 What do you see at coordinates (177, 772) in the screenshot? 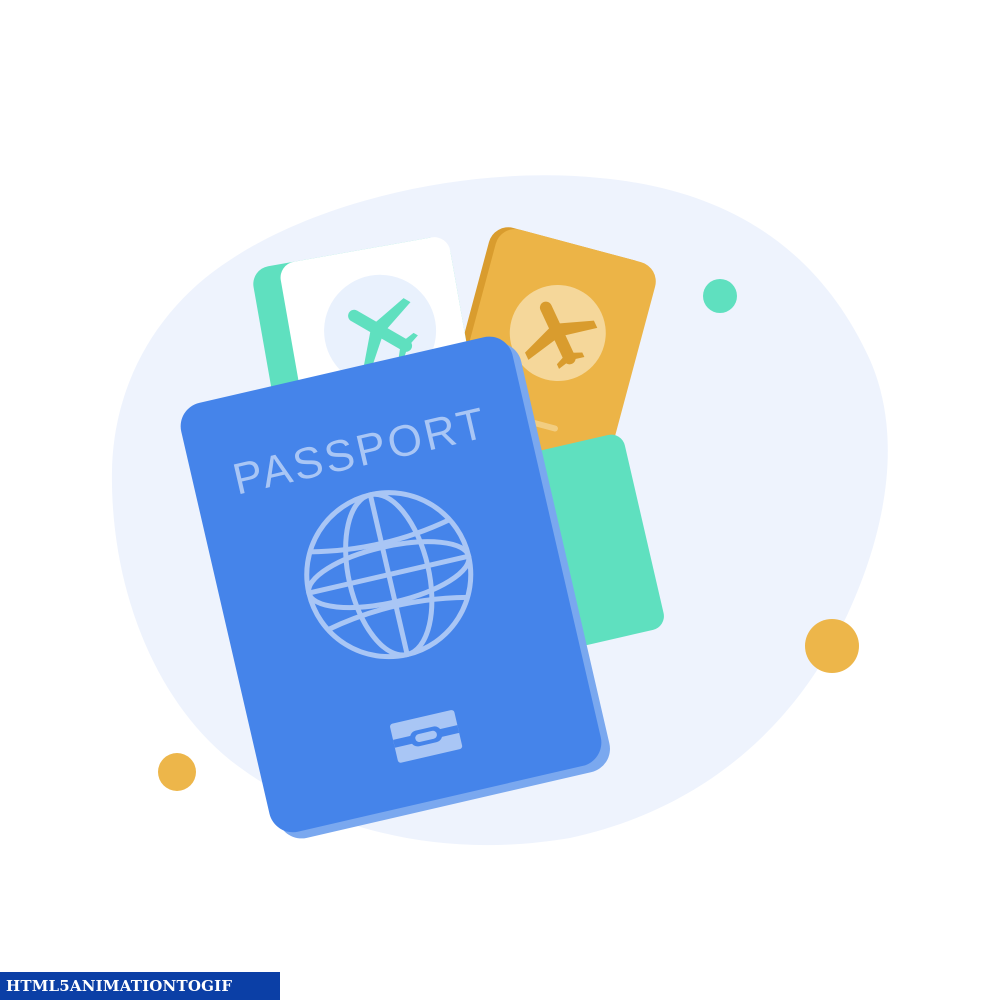
I see `decor-dot-gold-small` at bounding box center [177, 772].